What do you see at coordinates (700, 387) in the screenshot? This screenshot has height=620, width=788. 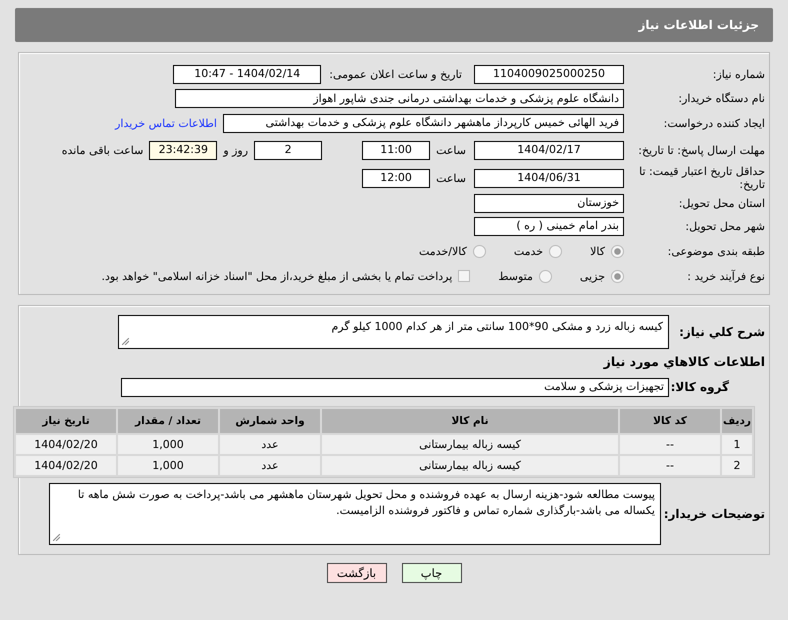 I see `field-label: گروه کالا:` at bounding box center [700, 387].